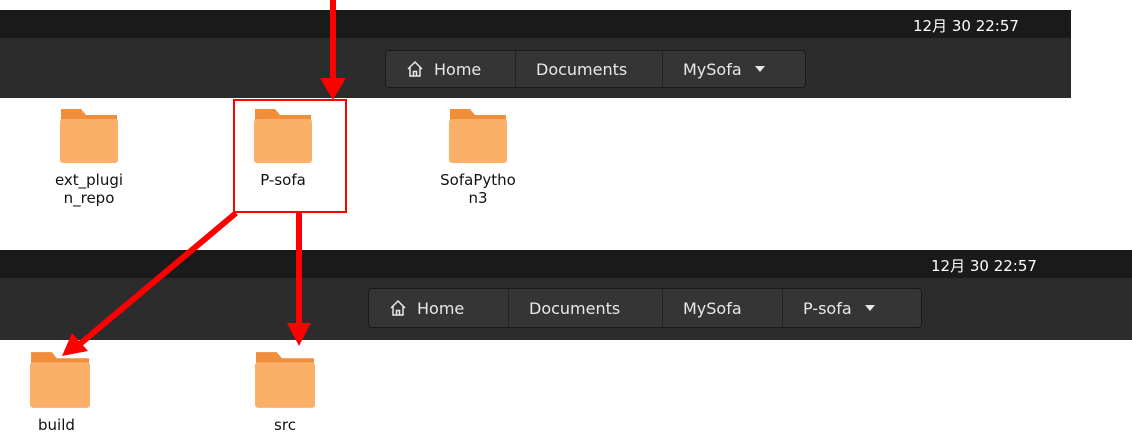  What do you see at coordinates (575, 308) in the screenshot?
I see `bottom-path-documents-label: Documents` at bounding box center [575, 308].